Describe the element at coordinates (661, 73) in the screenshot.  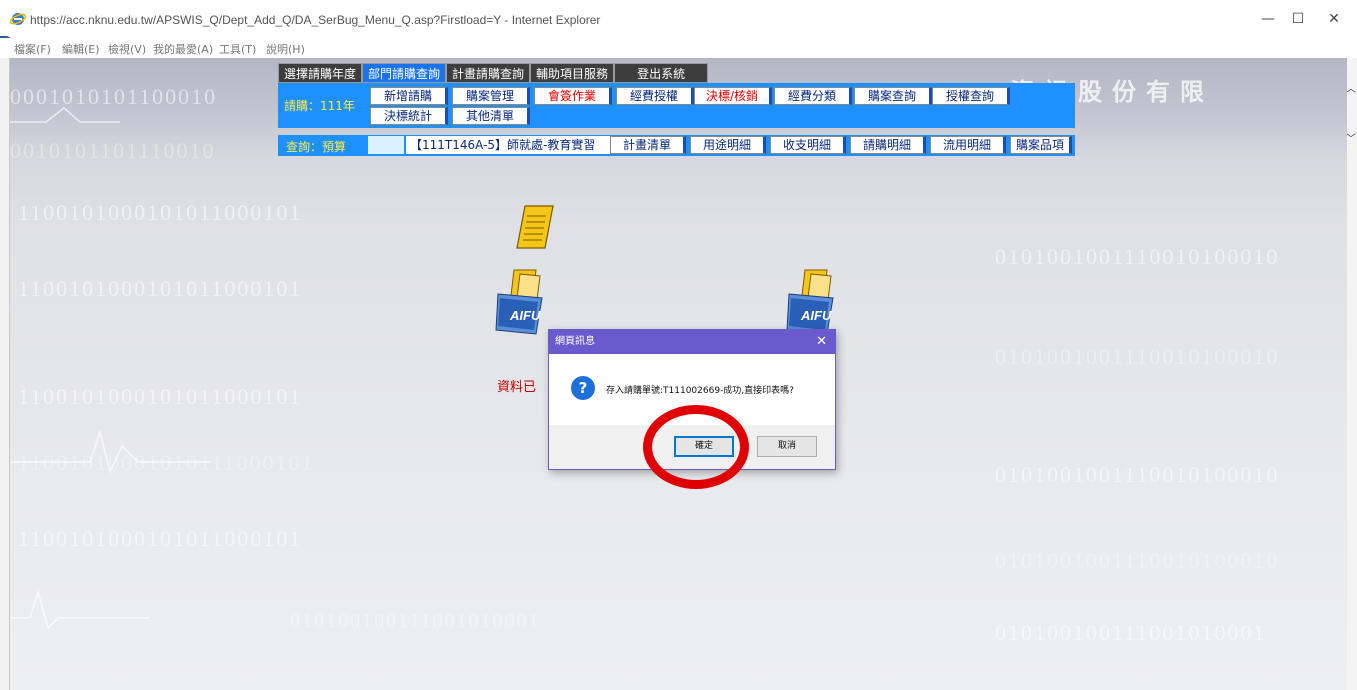
I see `tab-logout: 登出系統` at that location.